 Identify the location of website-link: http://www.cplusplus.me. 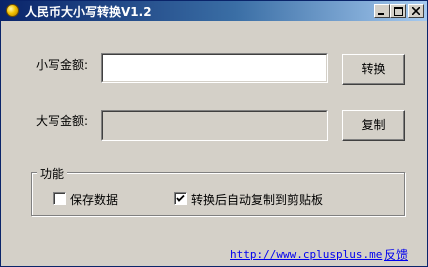
(306, 254).